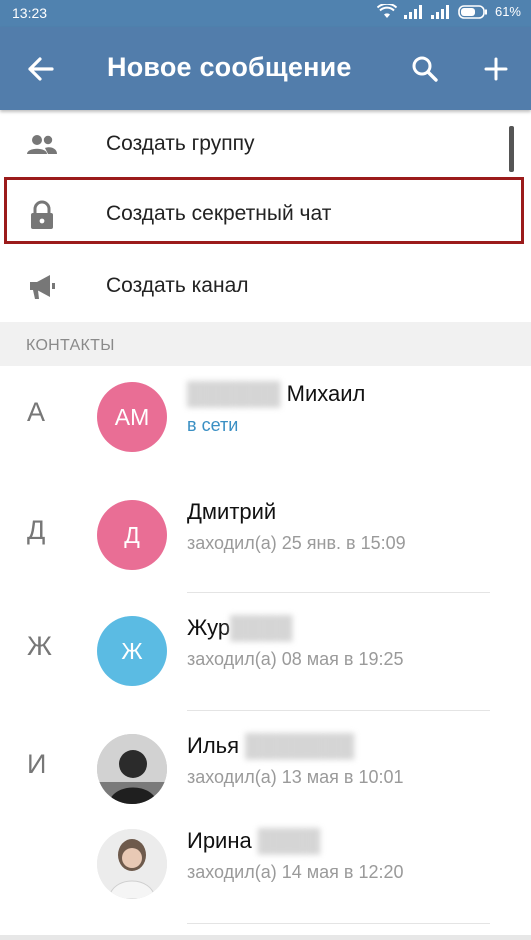 This screenshot has width=531, height=940. What do you see at coordinates (42, 144) in the screenshot?
I see `group-icon` at bounding box center [42, 144].